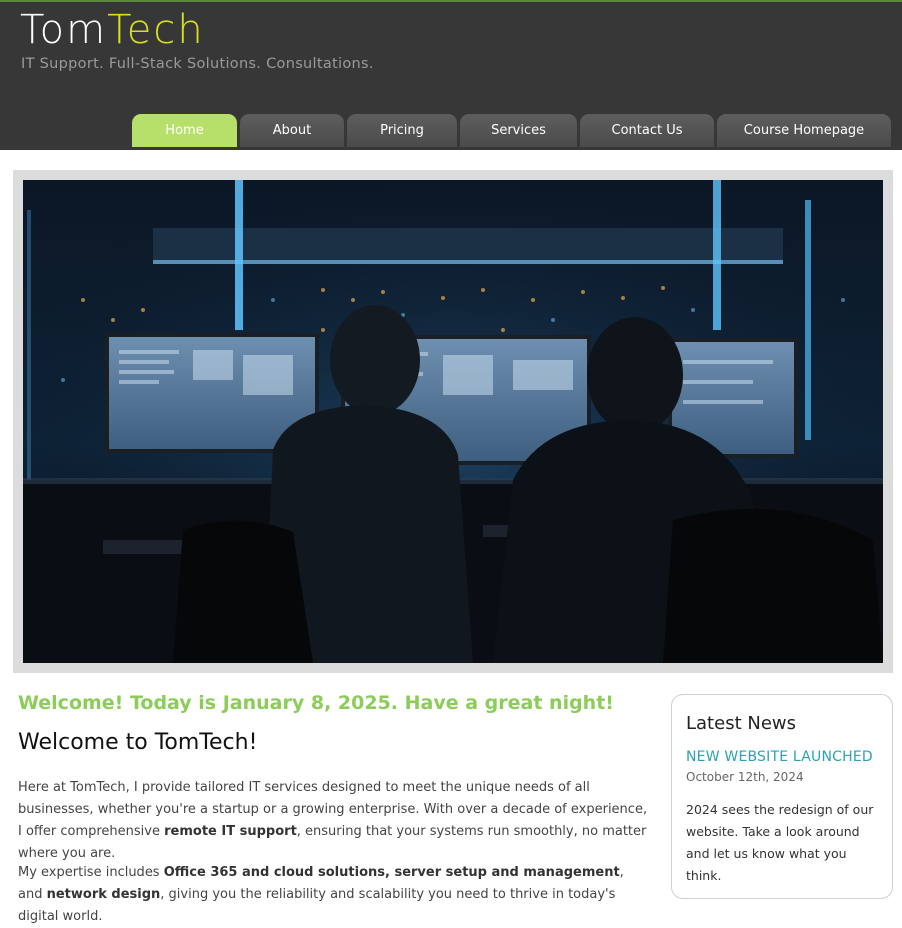 The width and height of the screenshot is (902, 928). Describe the element at coordinates (138, 742) in the screenshot. I see `page-title: Welcome to TomTech!` at that location.